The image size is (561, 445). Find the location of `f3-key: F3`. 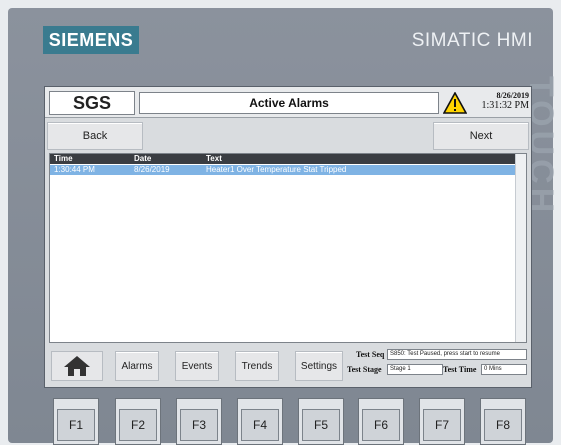

f3-key: F3 is located at coordinates (199, 421).